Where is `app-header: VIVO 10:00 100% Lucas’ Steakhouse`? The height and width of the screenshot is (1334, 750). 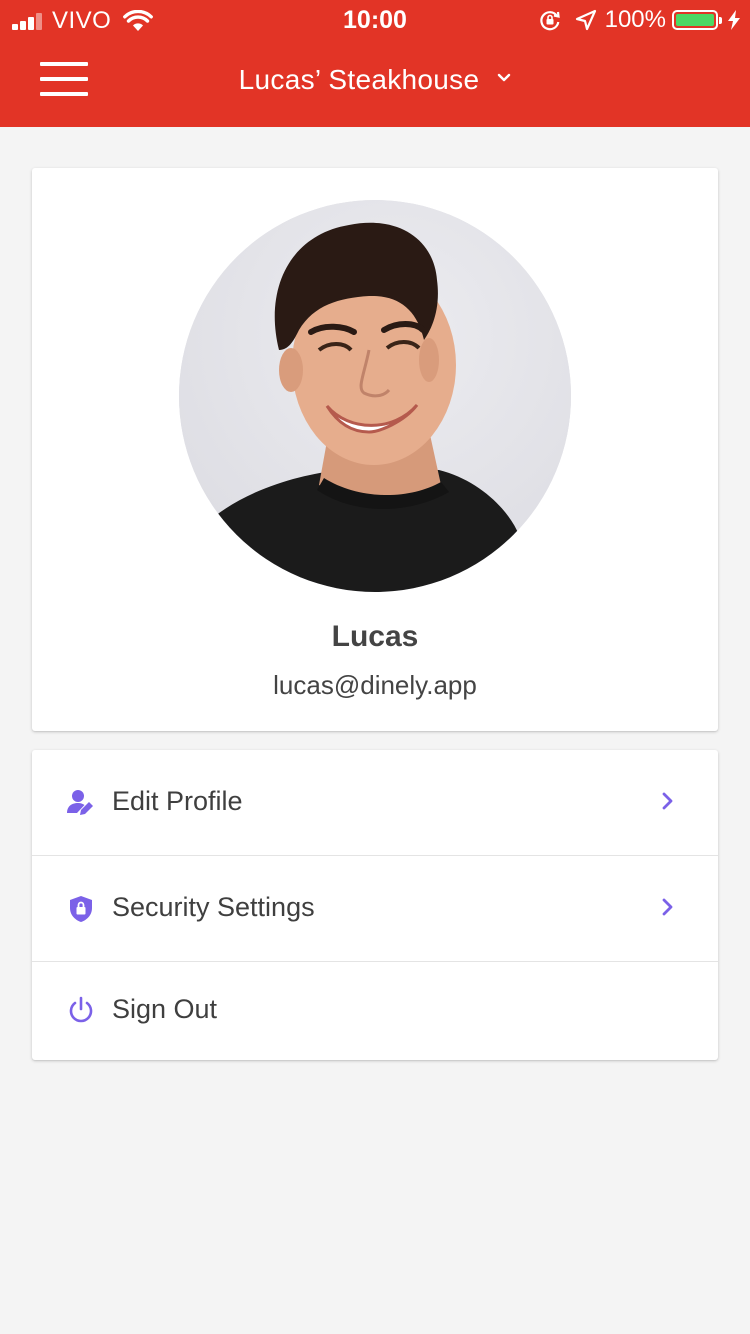
app-header: VIVO 10:00 100% Lucas’ Steakhouse is located at coordinates (375, 63).